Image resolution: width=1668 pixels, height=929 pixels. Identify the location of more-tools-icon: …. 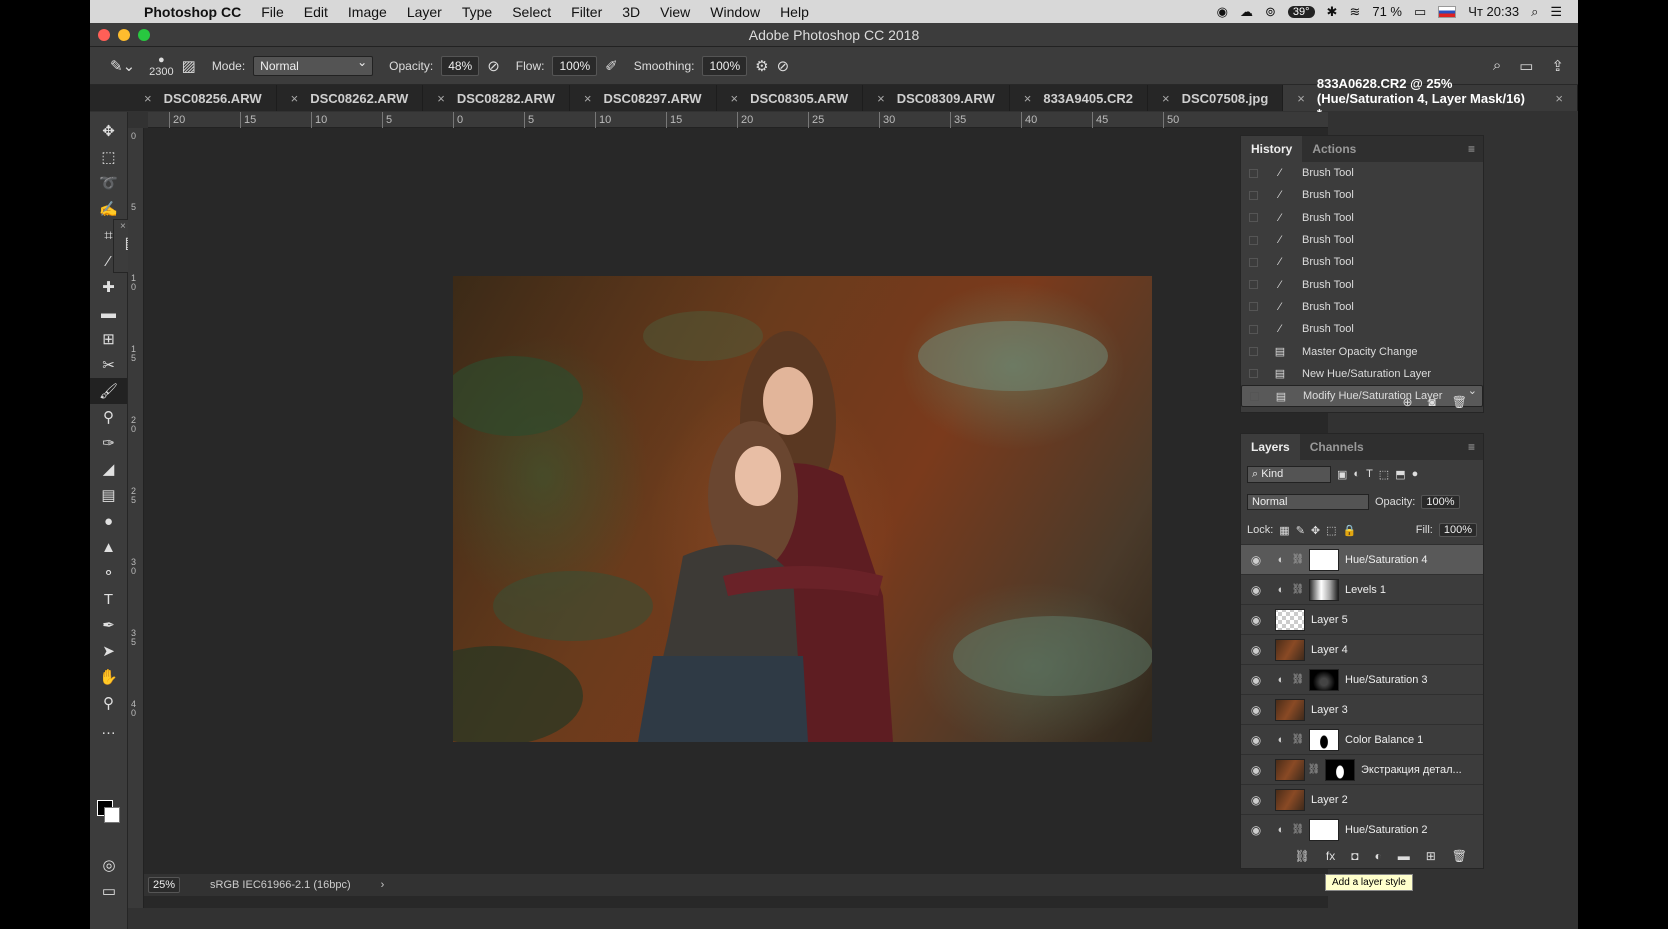
(108, 729).